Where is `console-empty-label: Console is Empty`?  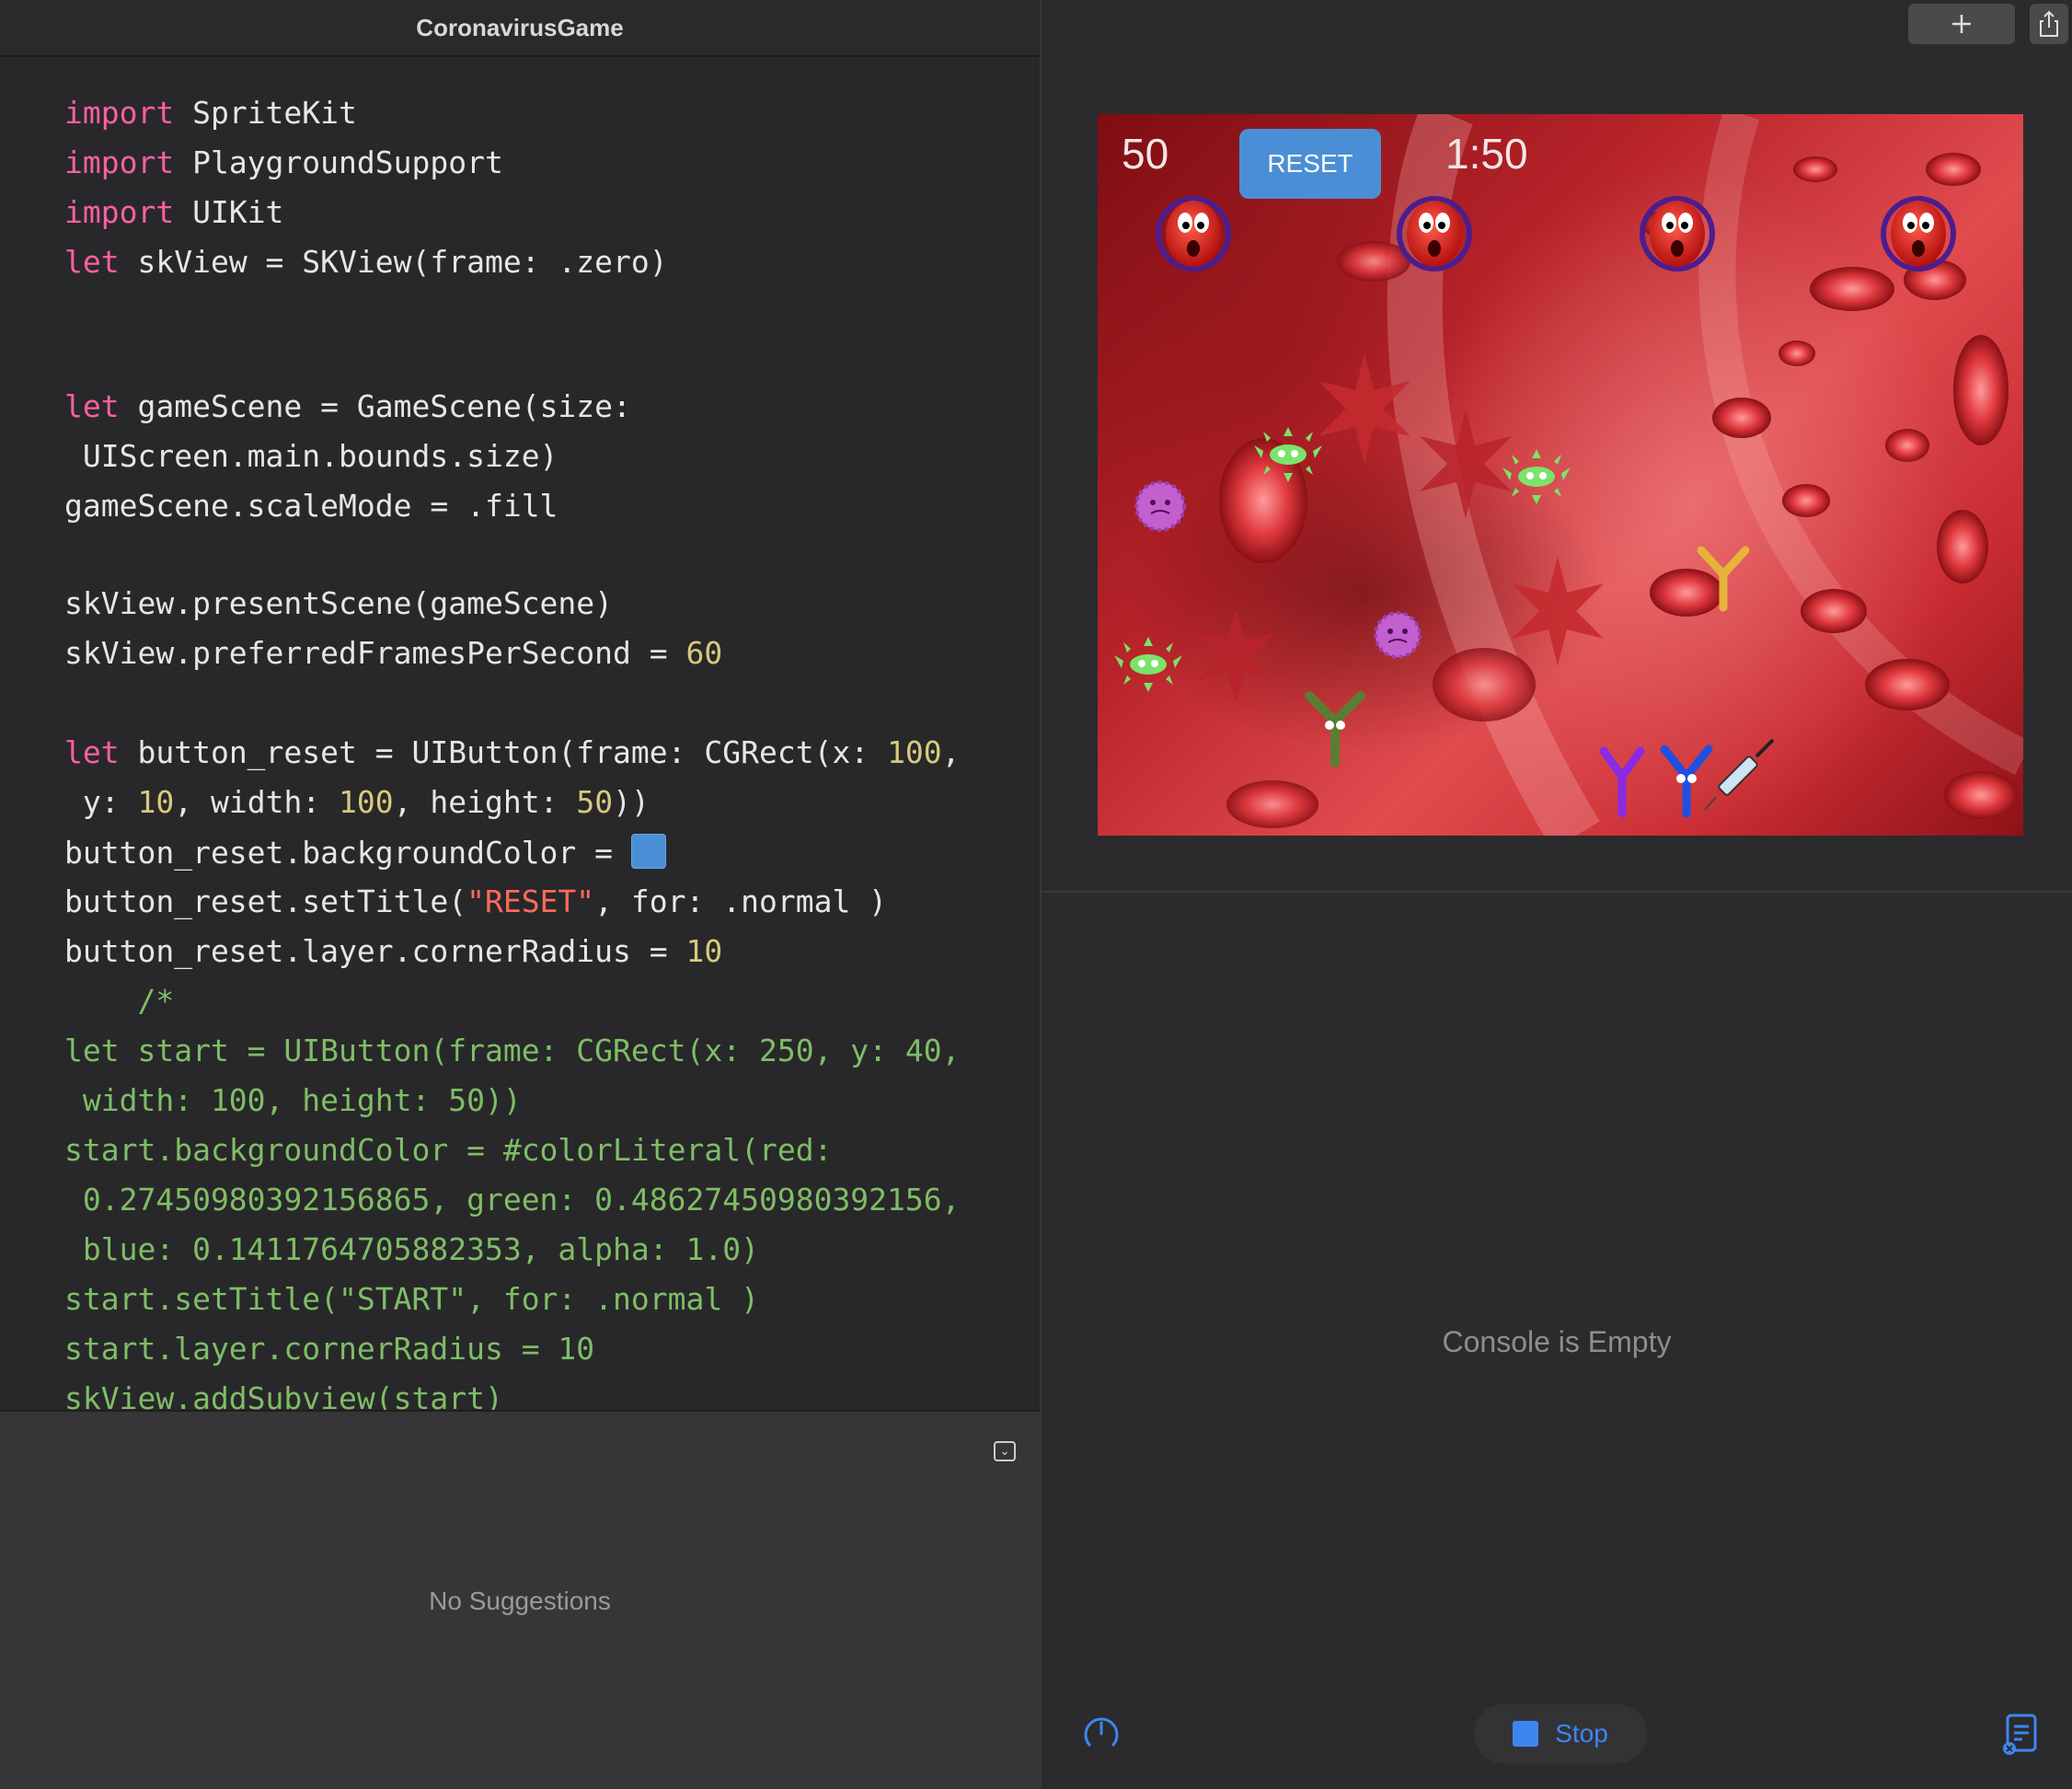 console-empty-label: Console is Empty is located at coordinates (1557, 1341).